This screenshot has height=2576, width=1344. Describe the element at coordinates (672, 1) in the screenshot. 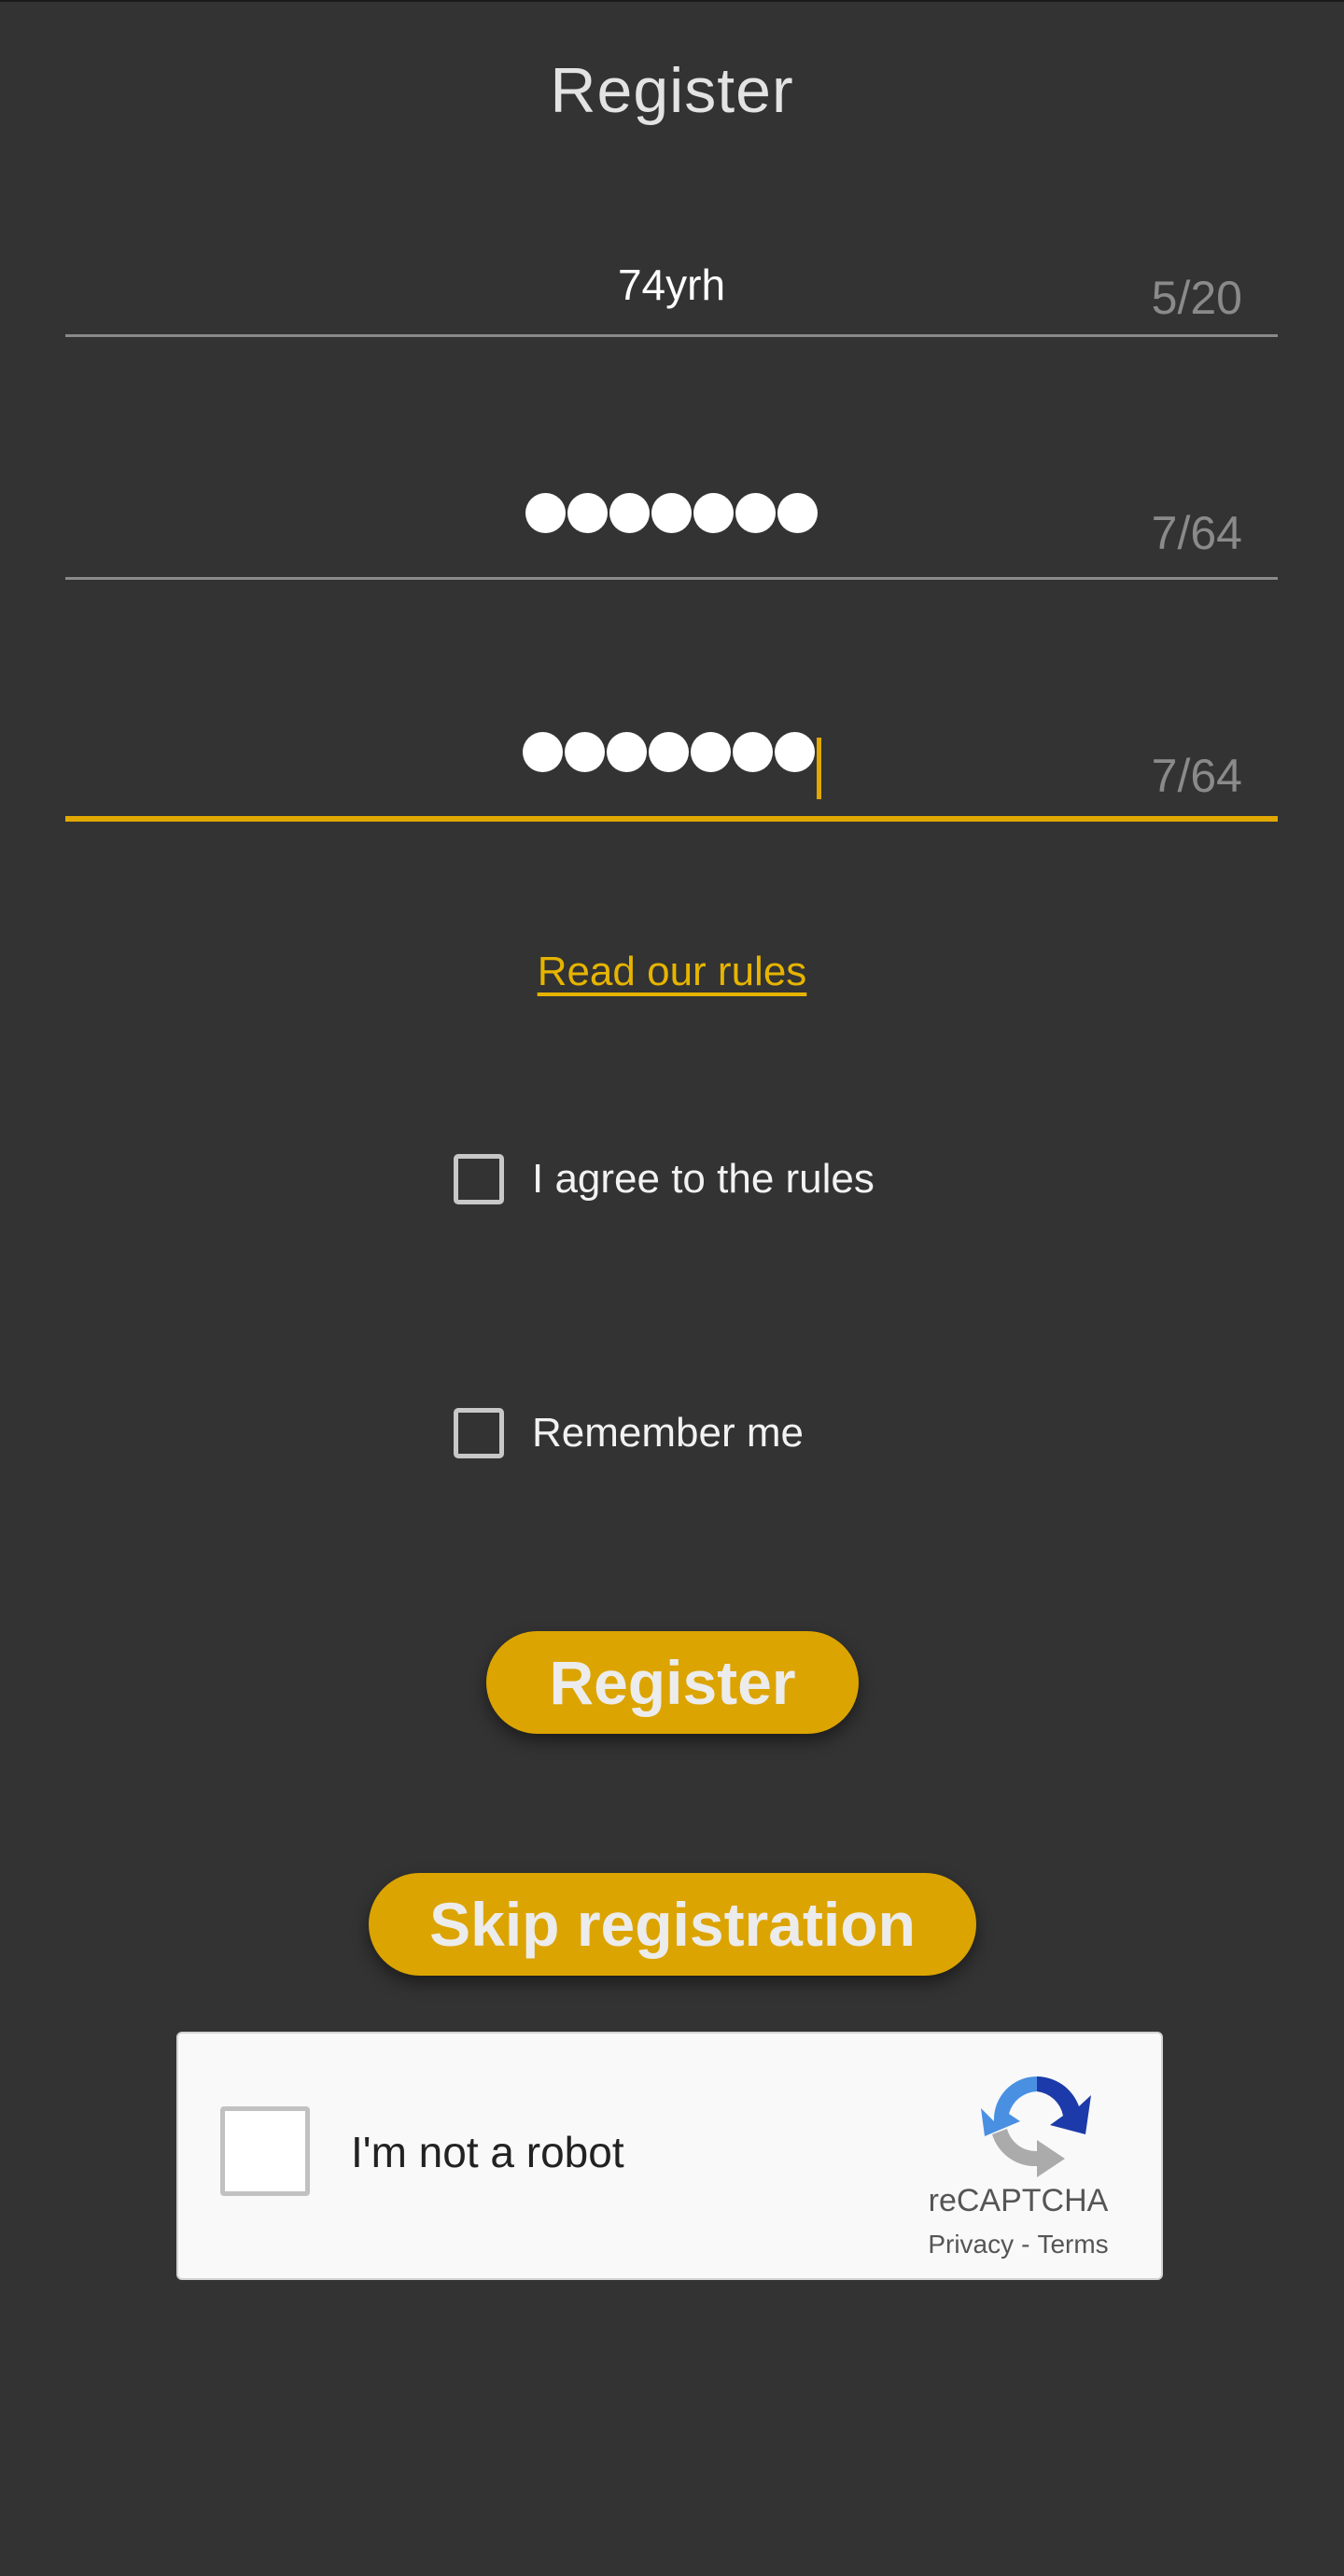

I see `top-edge` at that location.